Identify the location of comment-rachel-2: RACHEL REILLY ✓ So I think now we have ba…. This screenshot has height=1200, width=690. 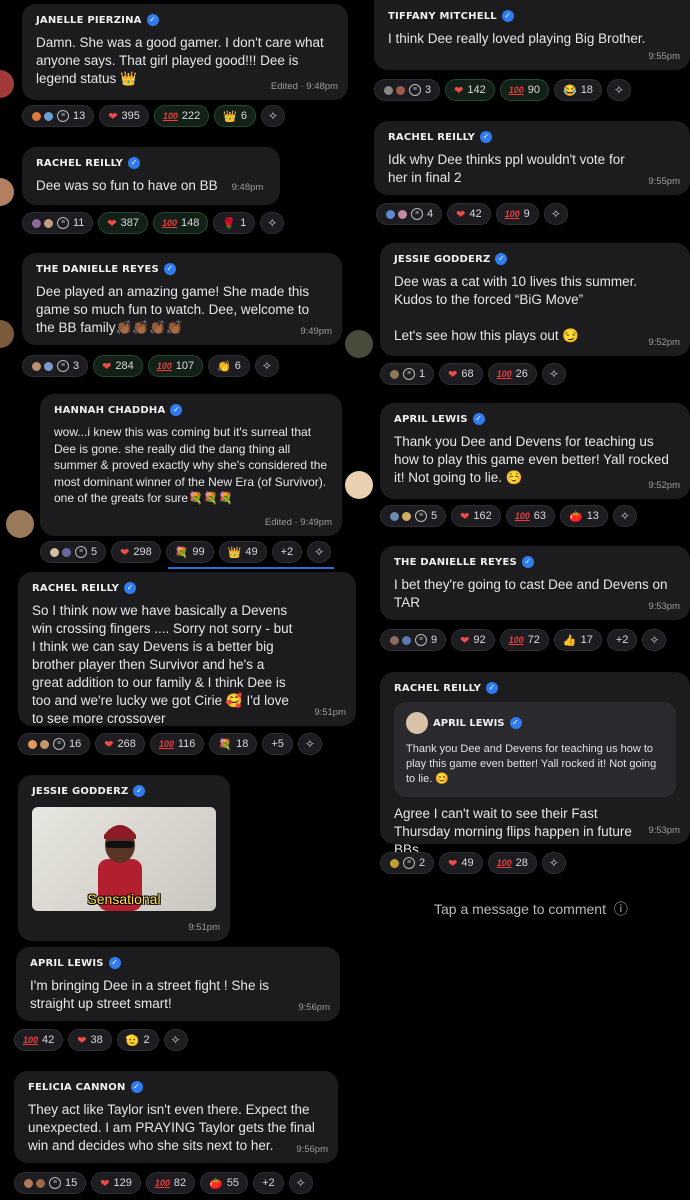
(187, 649).